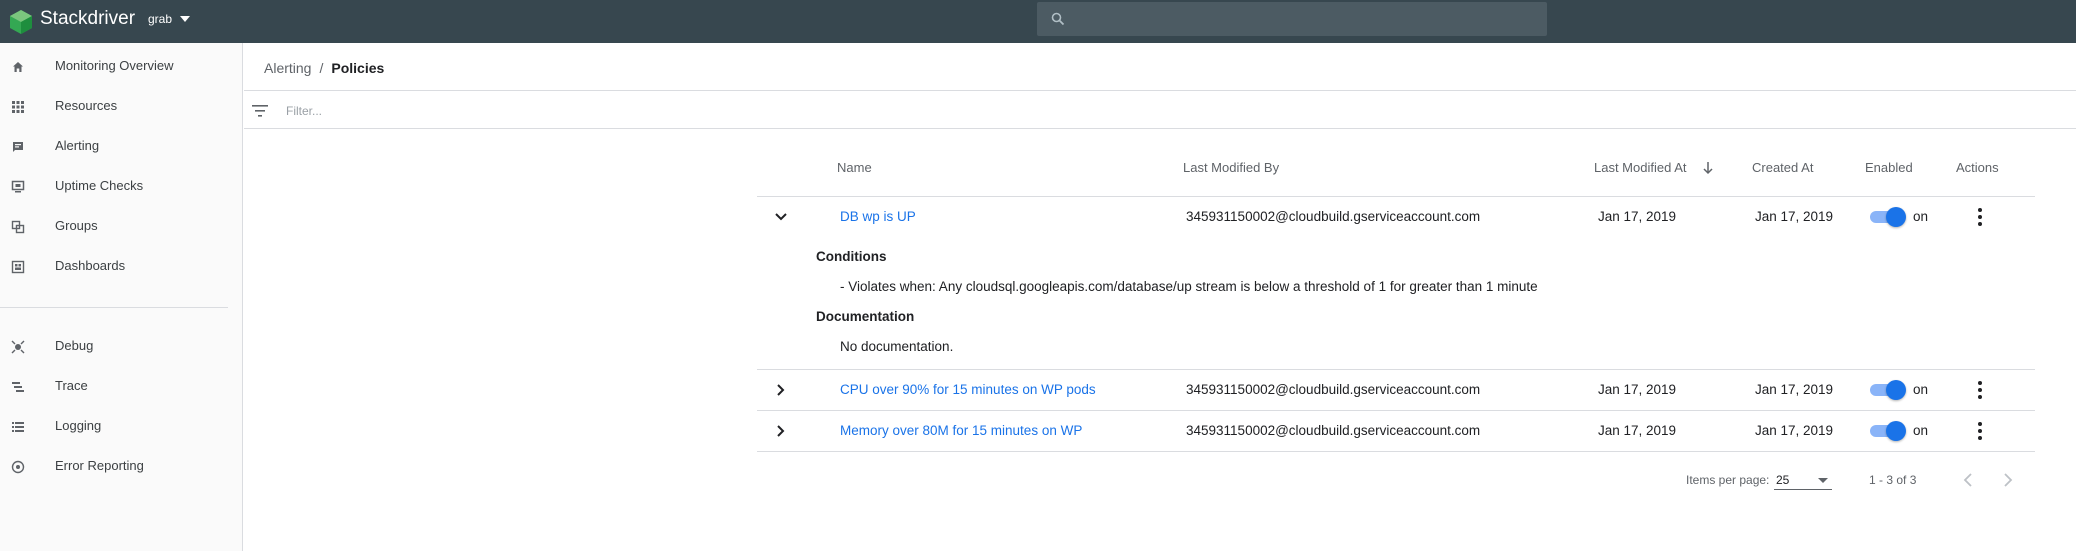 The width and height of the screenshot is (2076, 551). I want to click on sidebar-item-label: Debug, so click(74, 345).